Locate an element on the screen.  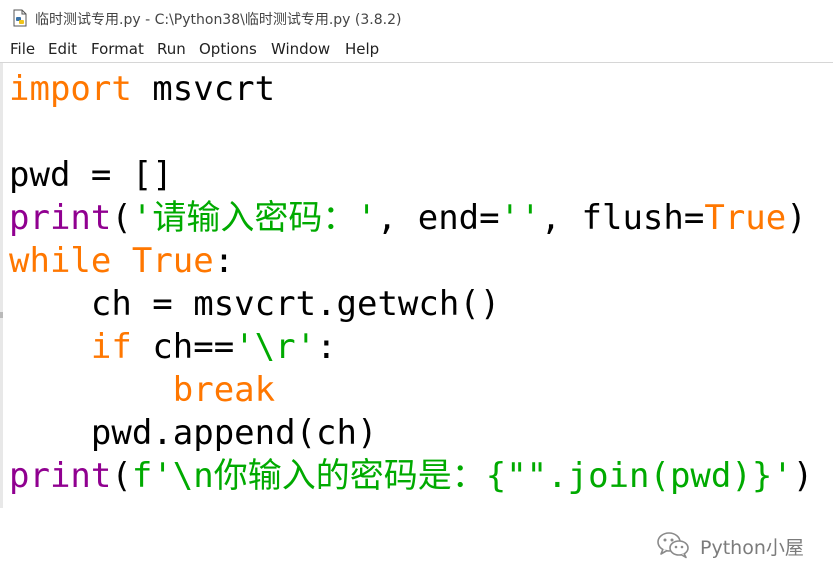
code-line: print('请输入密码：', end='', flush=True) is located at coordinates (411, 218).